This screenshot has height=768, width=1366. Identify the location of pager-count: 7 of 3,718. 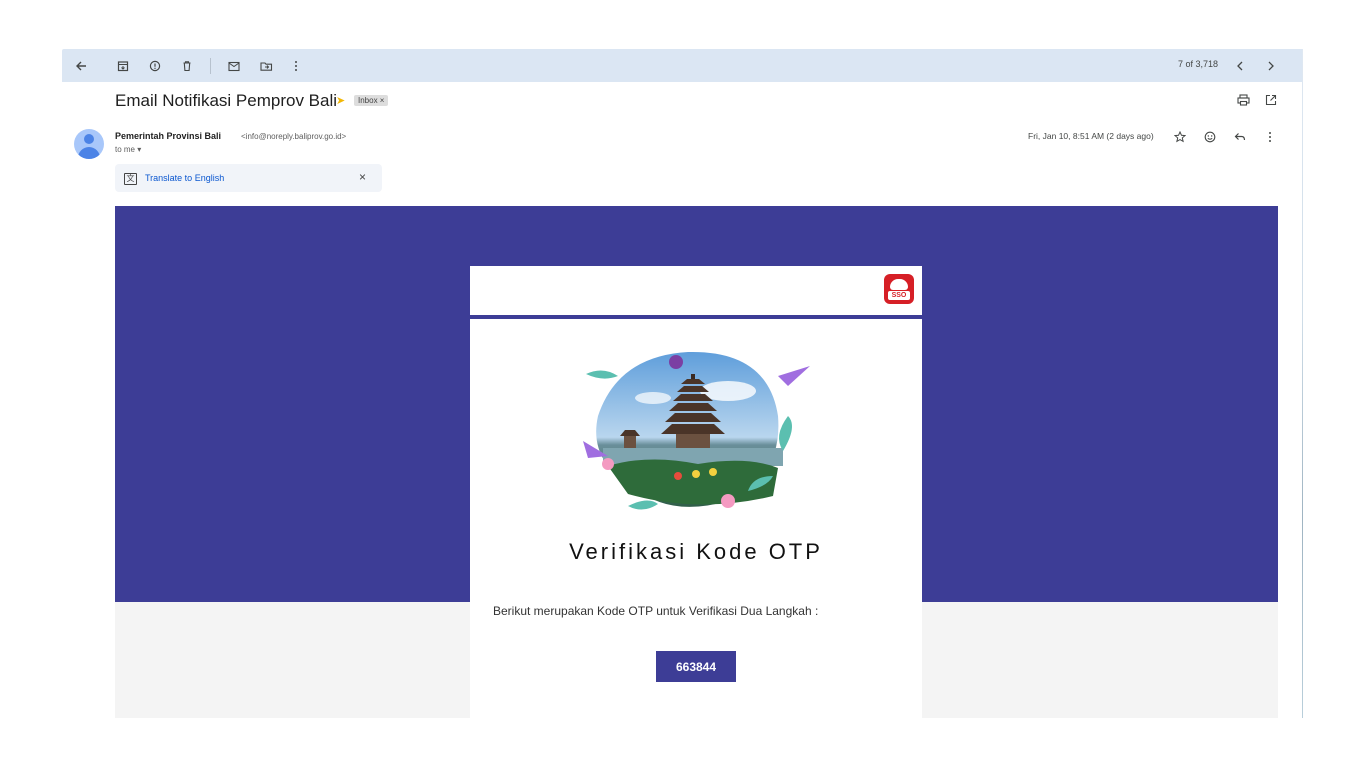
(1198, 64).